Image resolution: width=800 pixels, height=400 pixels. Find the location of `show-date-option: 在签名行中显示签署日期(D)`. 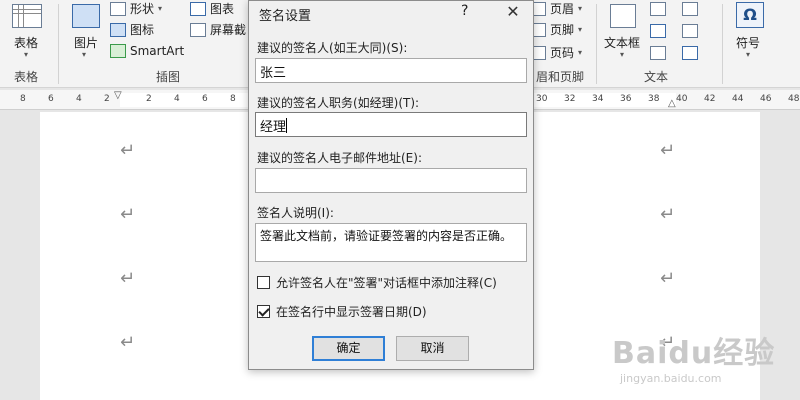

show-date-option: 在签名行中显示签署日期(D) is located at coordinates (342, 311).